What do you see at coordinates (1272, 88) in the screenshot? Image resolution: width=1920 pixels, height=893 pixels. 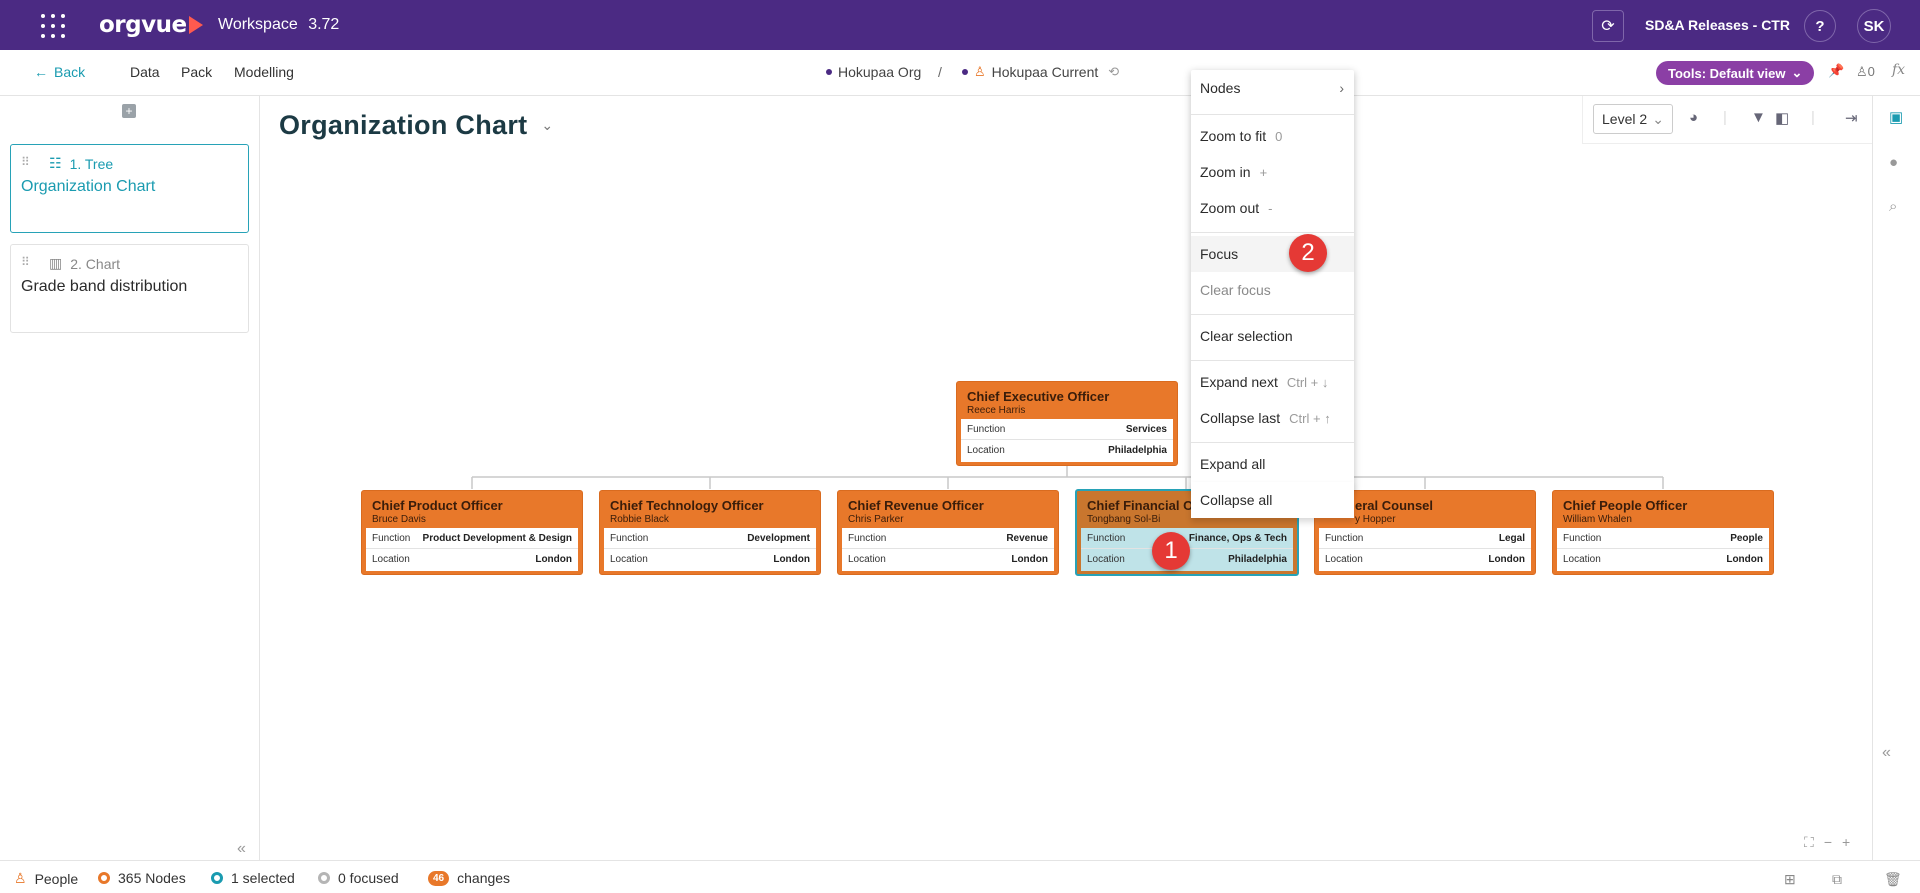 I see `menu-item-nodes: Nodes ›` at bounding box center [1272, 88].